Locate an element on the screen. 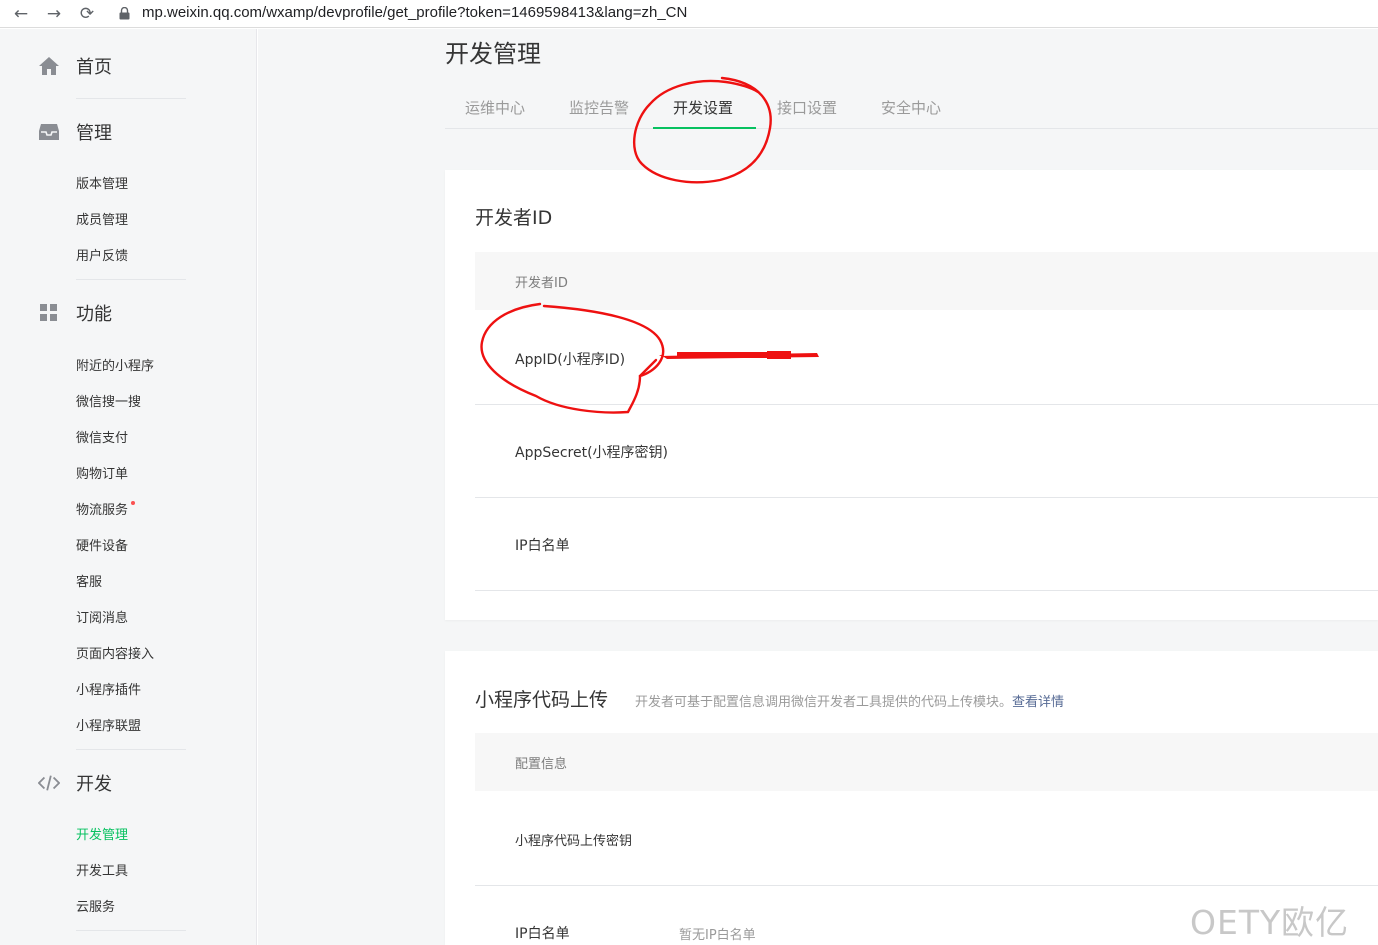 The height and width of the screenshot is (945, 1378). grid-icon is located at coordinates (49, 313).